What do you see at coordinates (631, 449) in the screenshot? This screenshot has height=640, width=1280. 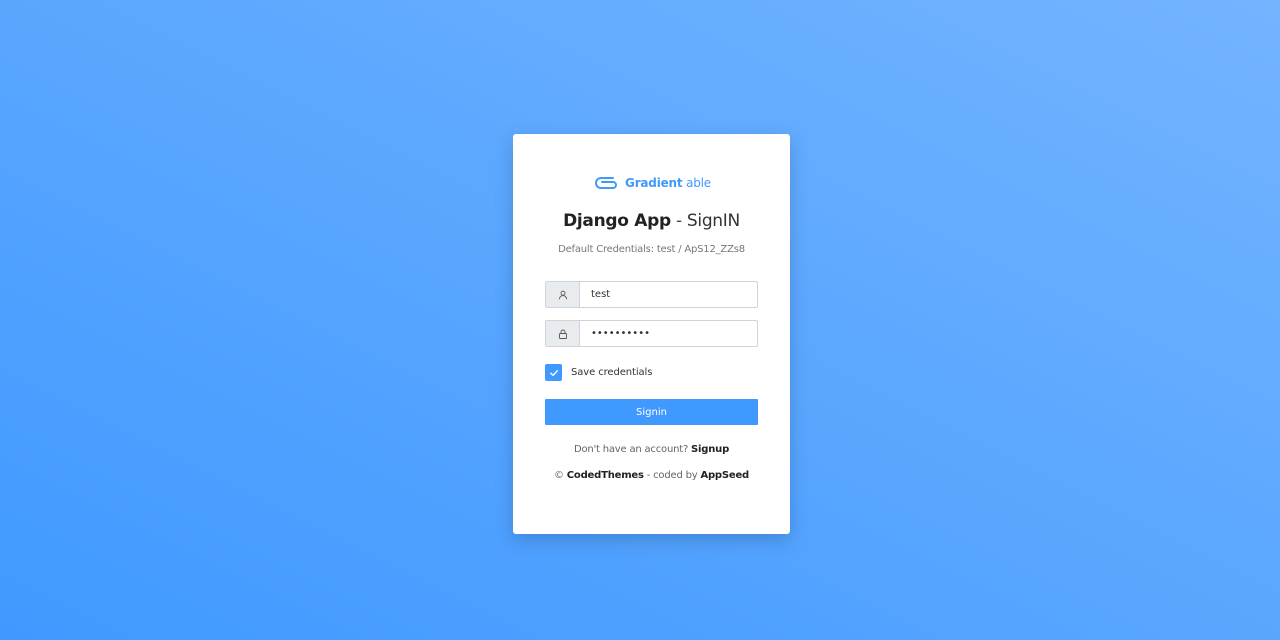 I see `signup-prompt-text: Don't have an account?` at bounding box center [631, 449].